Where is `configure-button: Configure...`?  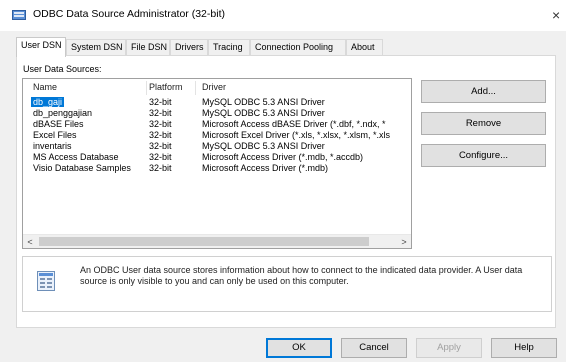
configure-button: Configure... is located at coordinates (483, 155).